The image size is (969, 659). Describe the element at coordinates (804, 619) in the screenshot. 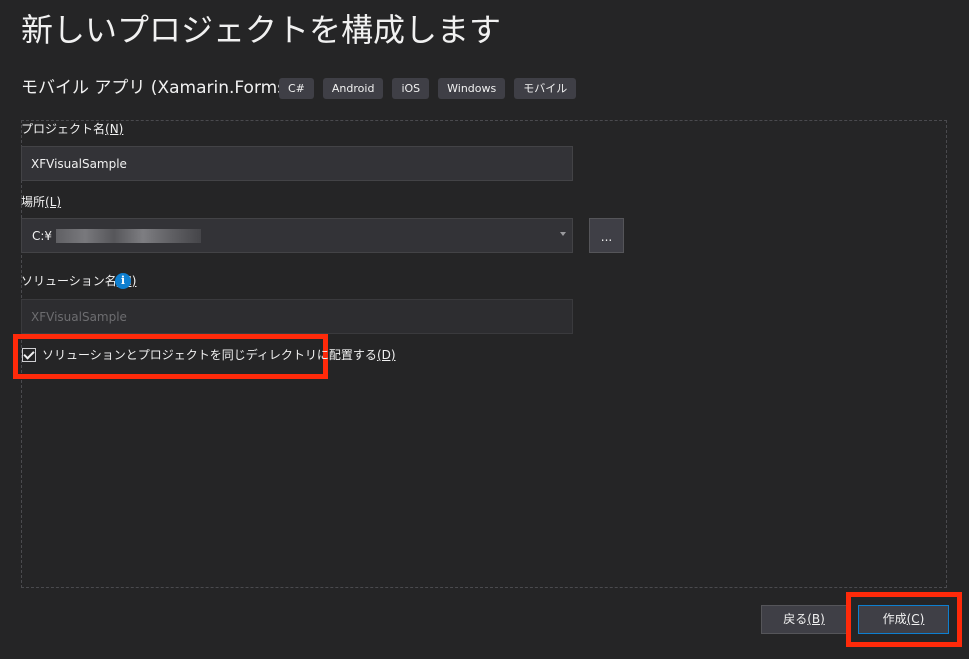

I see `back-button: 戻る(B)` at that location.